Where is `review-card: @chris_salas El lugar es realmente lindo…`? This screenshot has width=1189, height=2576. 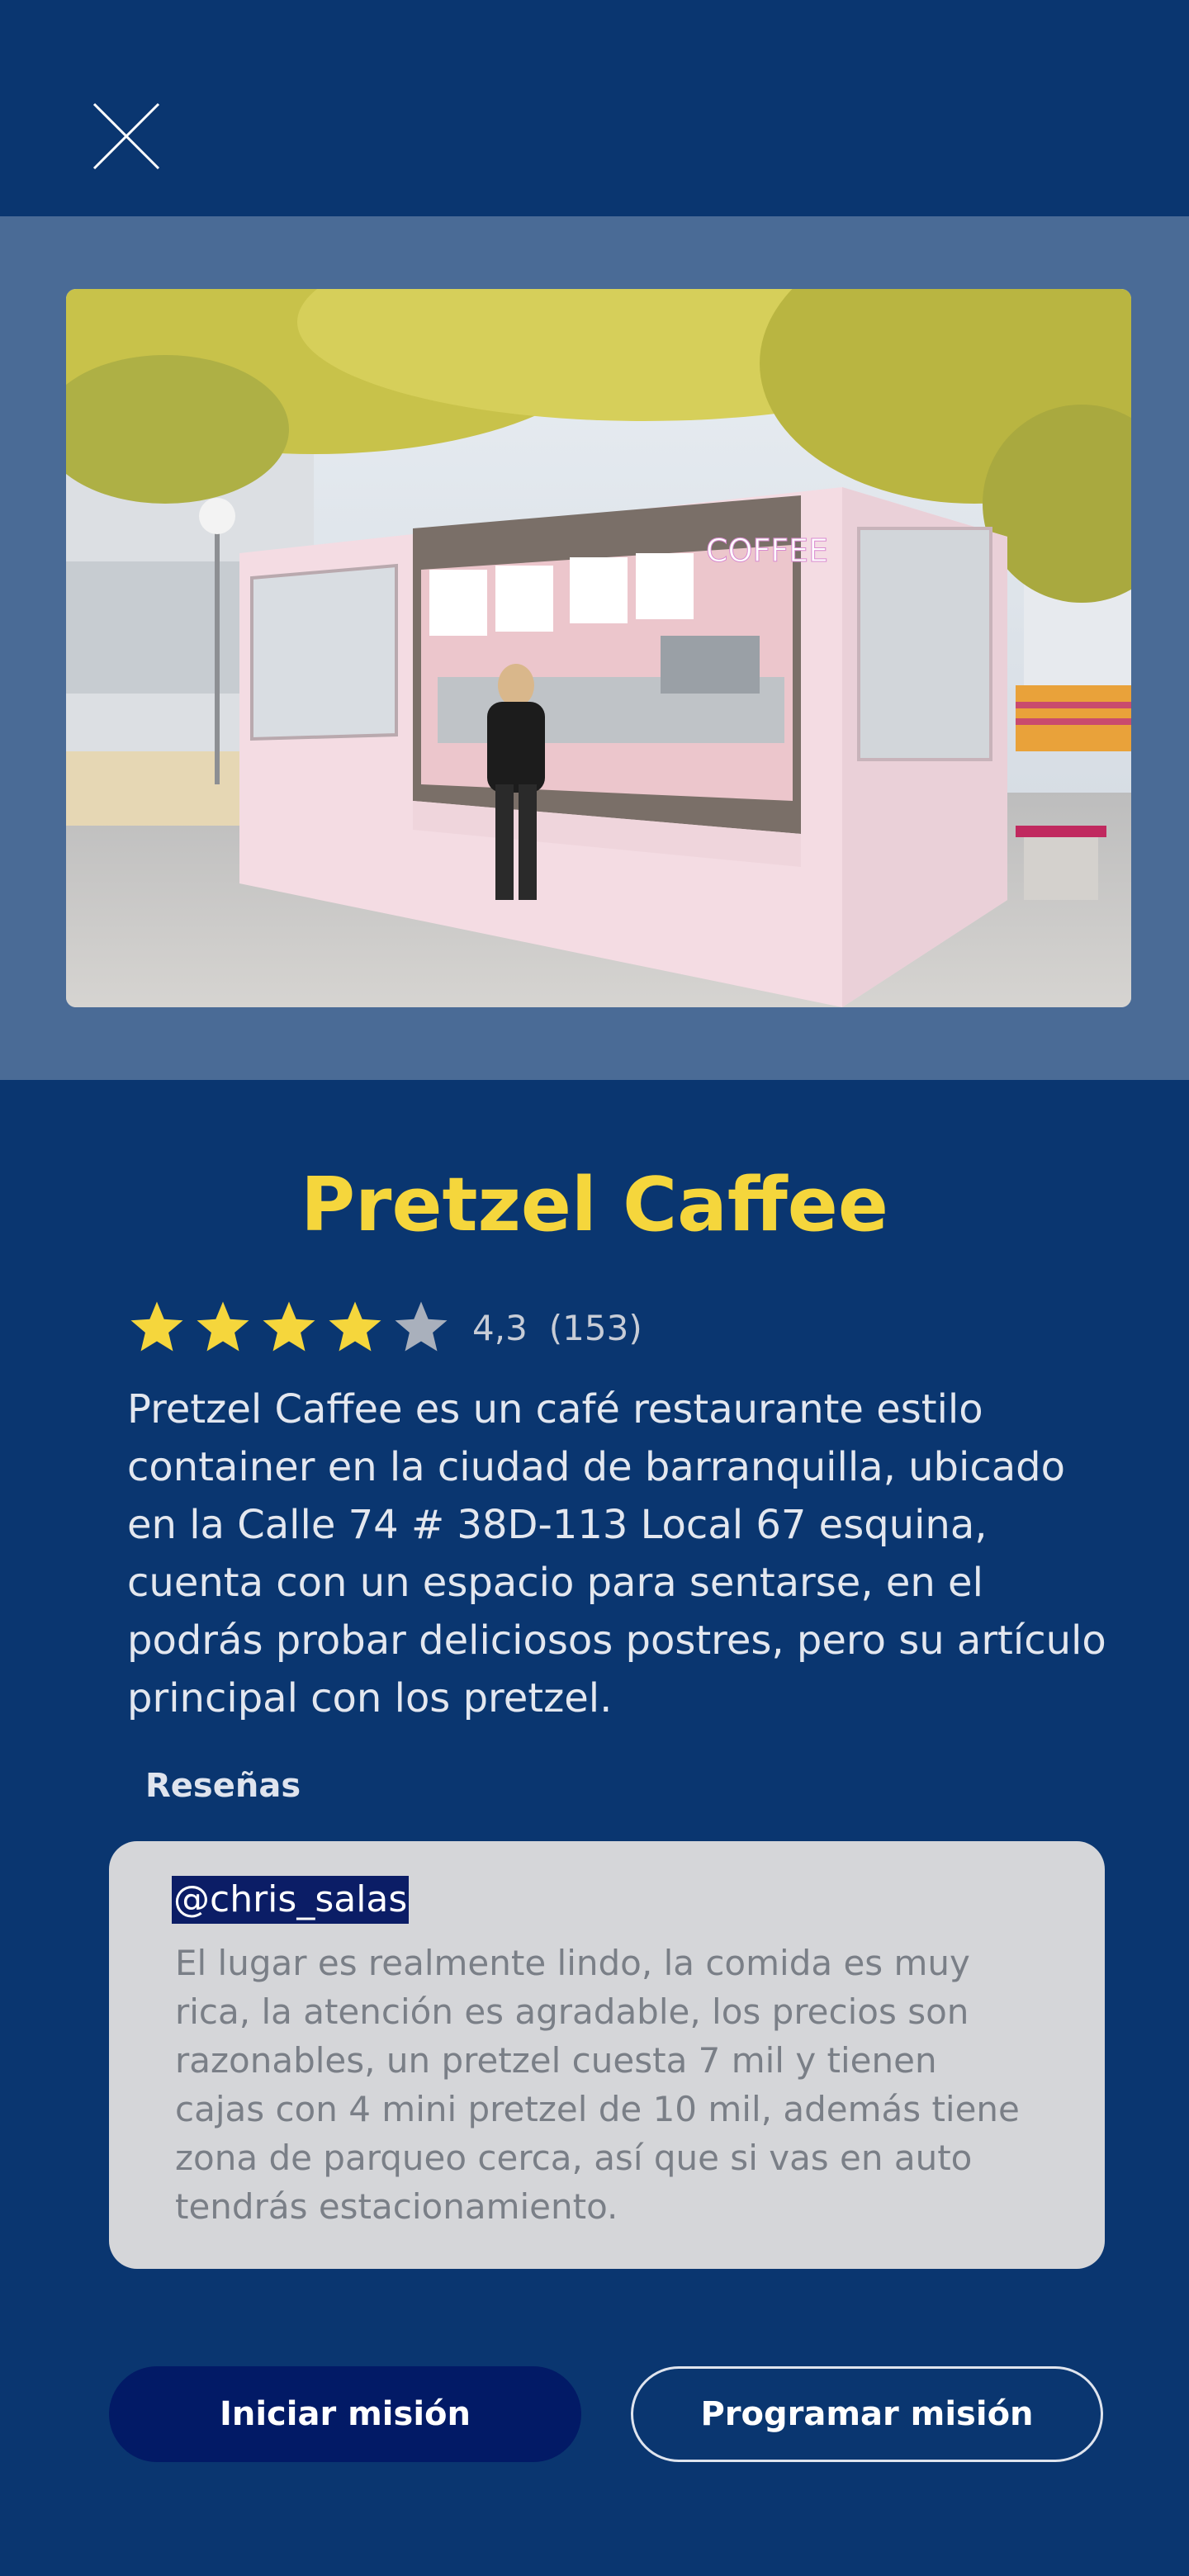
review-card: @chris_salas El lugar es realmente lindo… is located at coordinates (607, 2055).